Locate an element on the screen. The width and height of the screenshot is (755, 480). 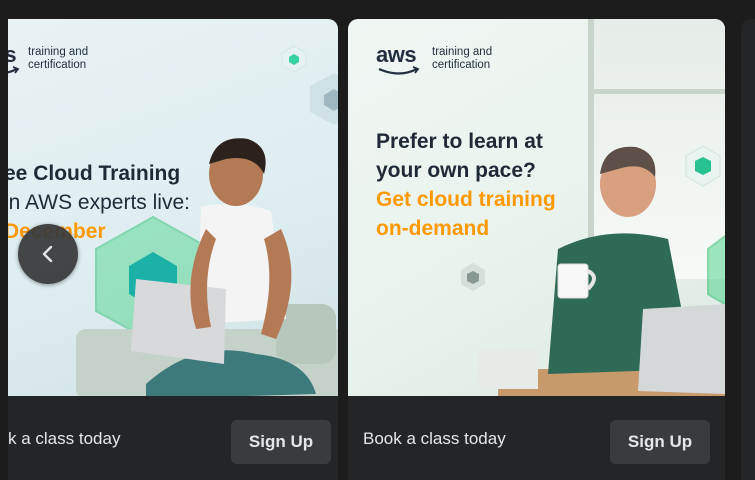
card-footer-title: k a class today is located at coordinates (64, 438).